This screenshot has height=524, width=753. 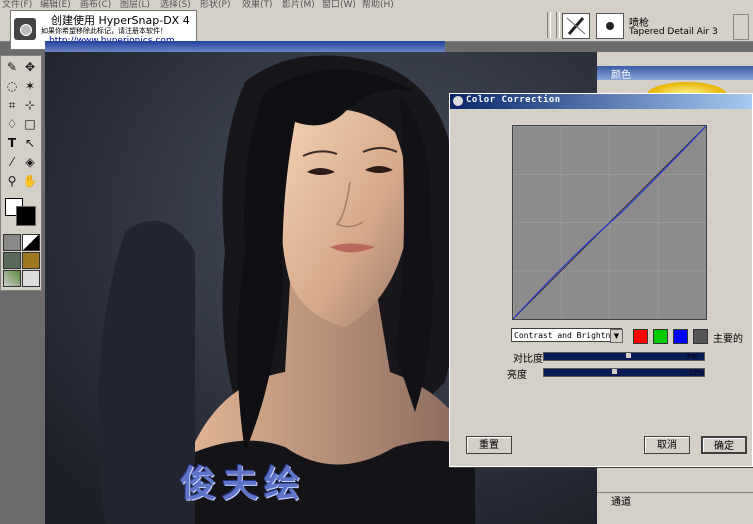 What do you see at coordinates (31, 278) in the screenshot?
I see `look-swatch` at bounding box center [31, 278].